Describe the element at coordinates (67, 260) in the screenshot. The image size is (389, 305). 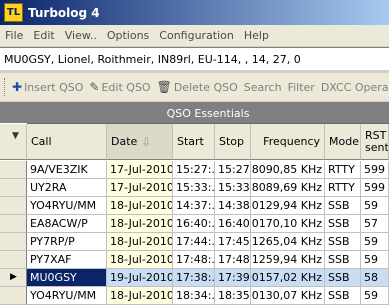
I see `cell-call: PY7XAF` at that location.